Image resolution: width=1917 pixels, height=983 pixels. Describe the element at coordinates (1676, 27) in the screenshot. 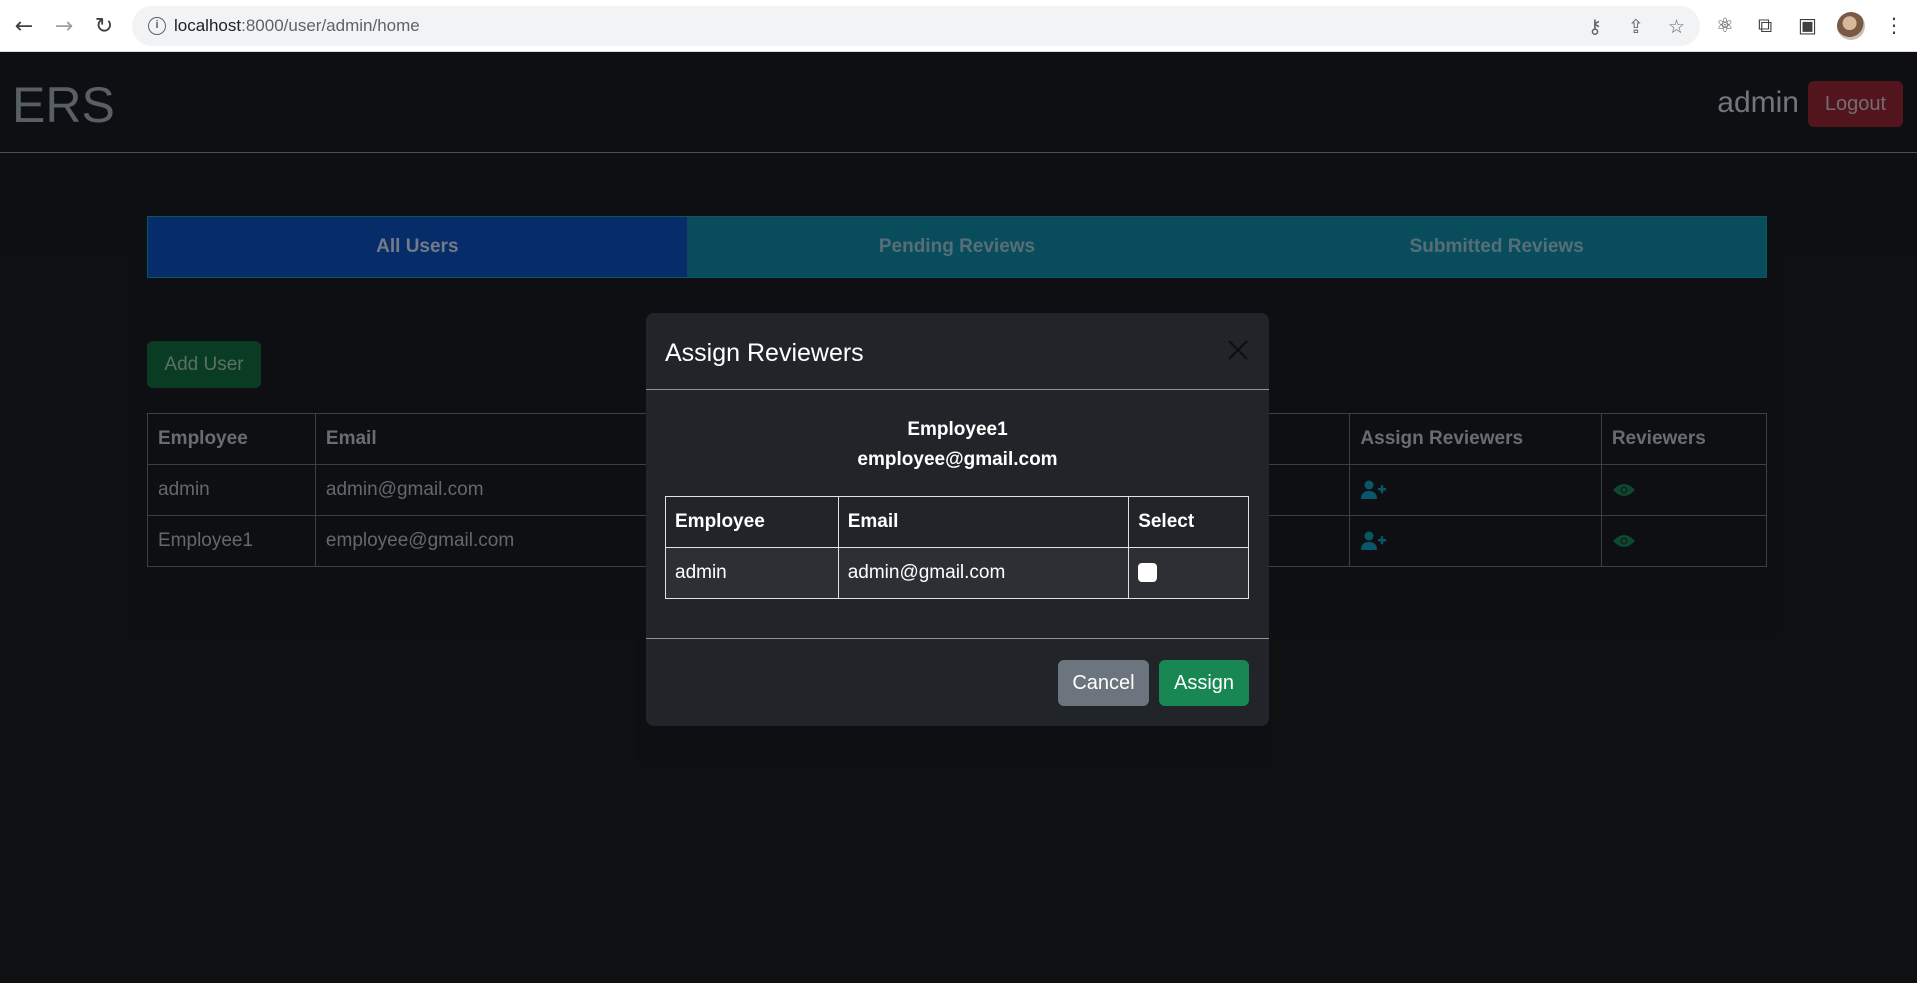

I see `bookmark-star-icon: ☆` at that location.